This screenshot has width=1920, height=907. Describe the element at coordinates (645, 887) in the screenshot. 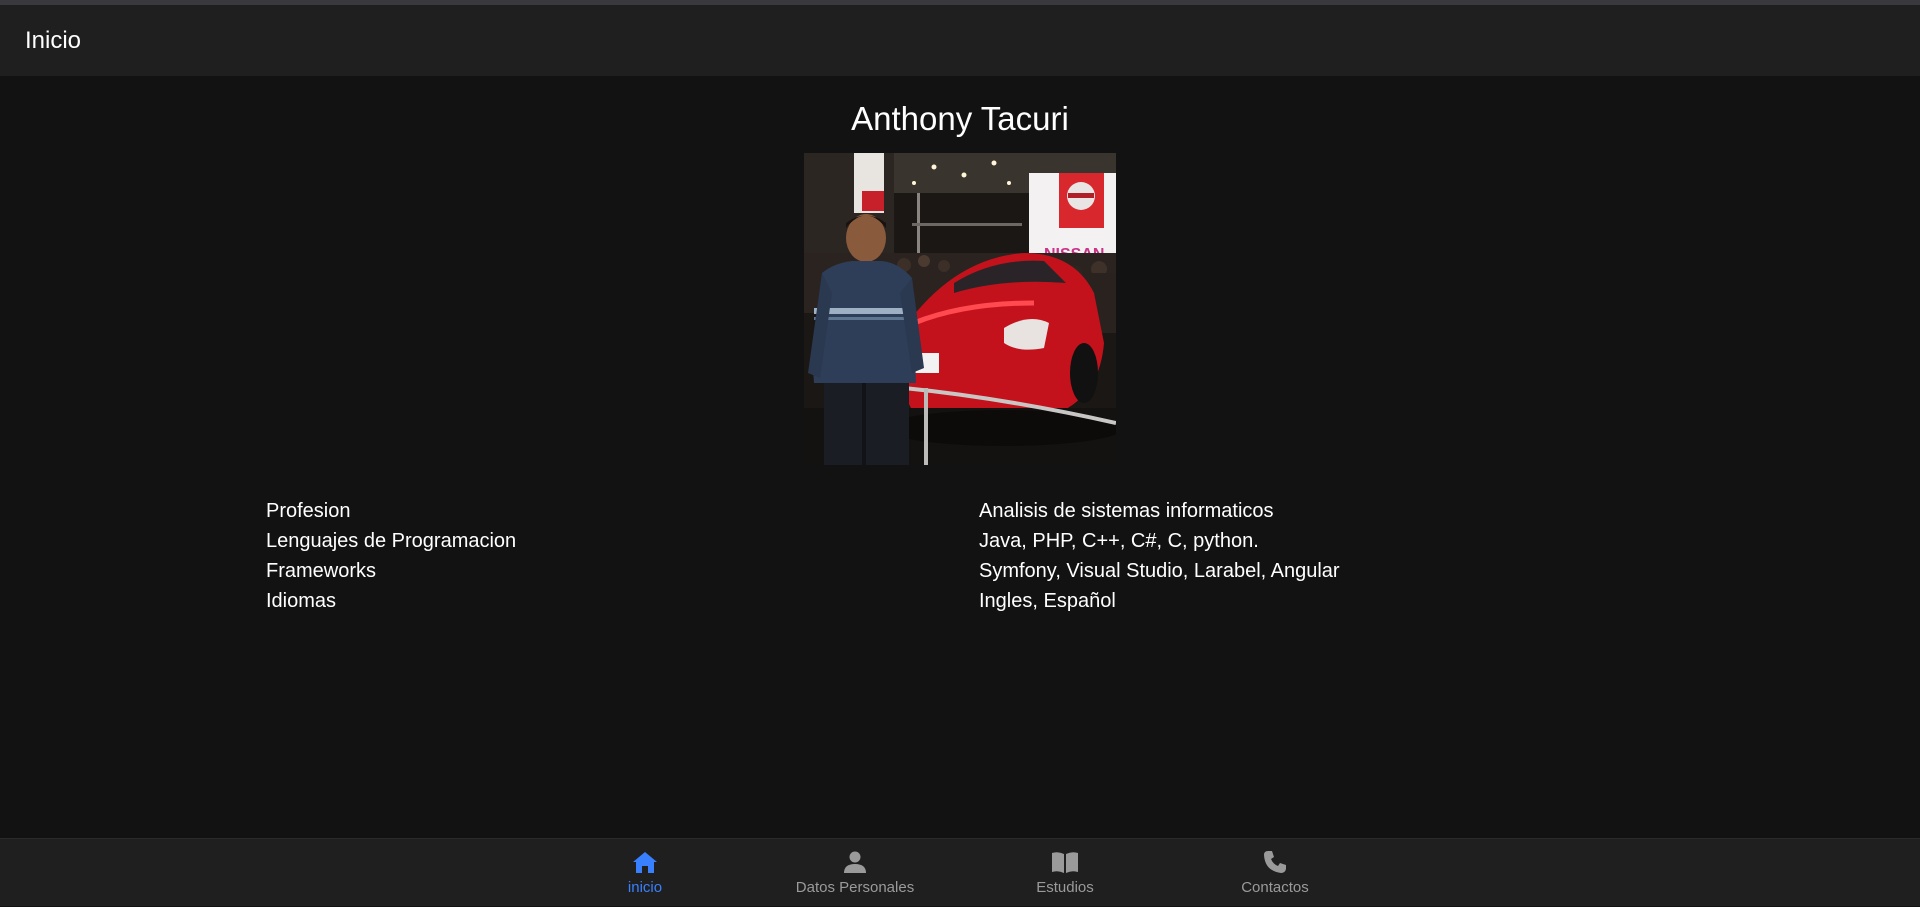

I see `tab-label: inicio` at that location.